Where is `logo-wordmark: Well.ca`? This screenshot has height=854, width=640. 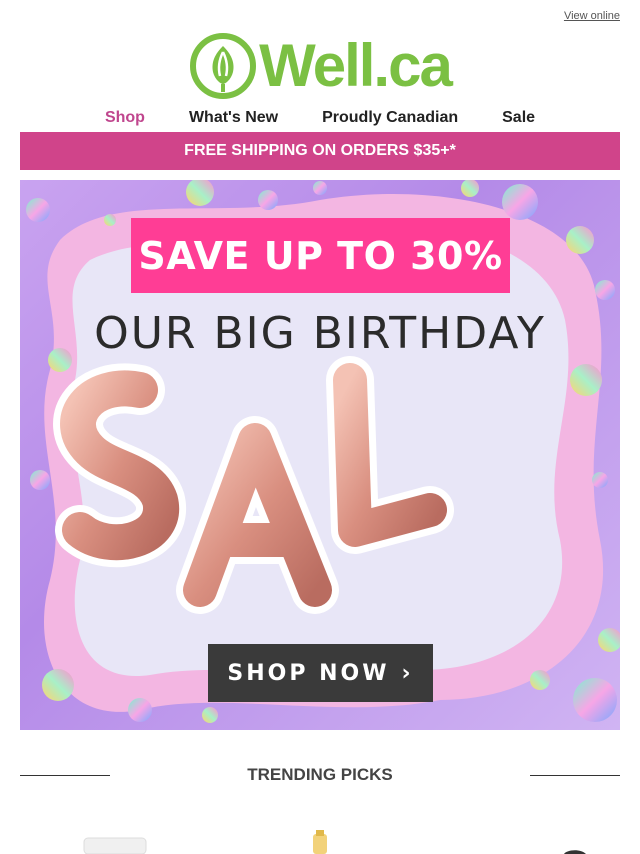 logo-wordmark: Well.ca is located at coordinates (356, 65).